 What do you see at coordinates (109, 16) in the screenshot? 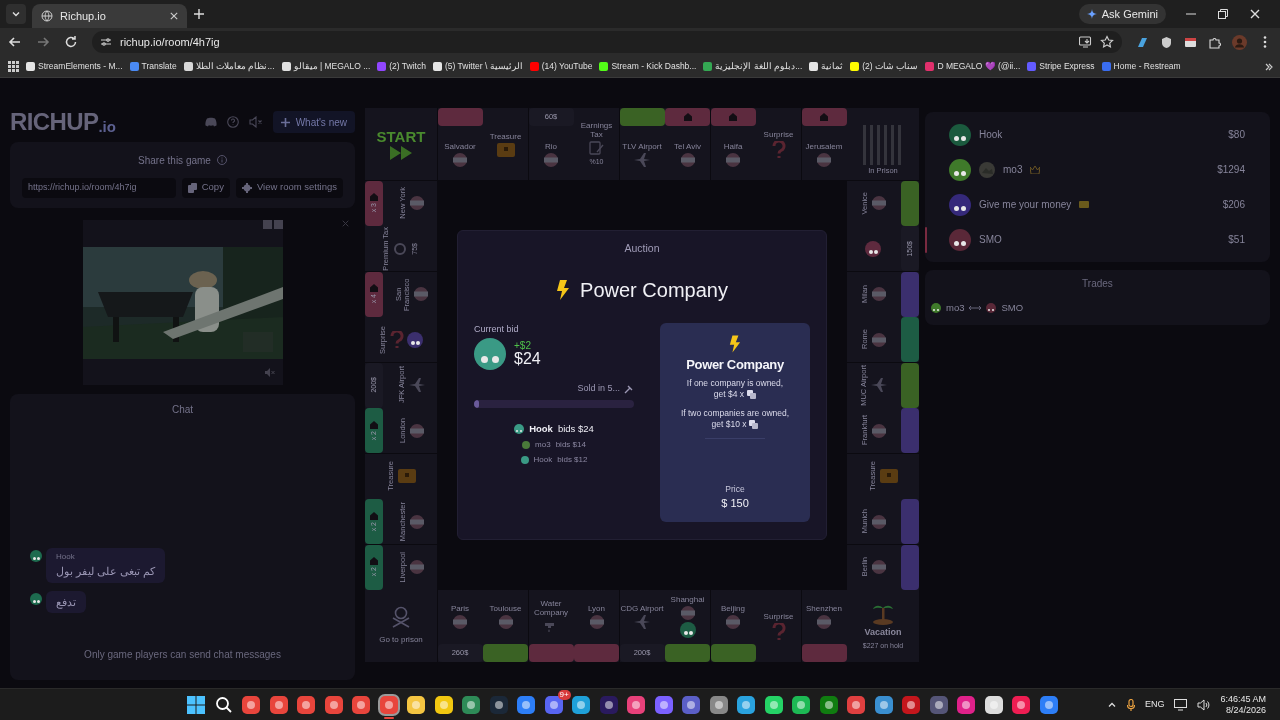
I see `browser-tab: Richup.io` at bounding box center [109, 16].